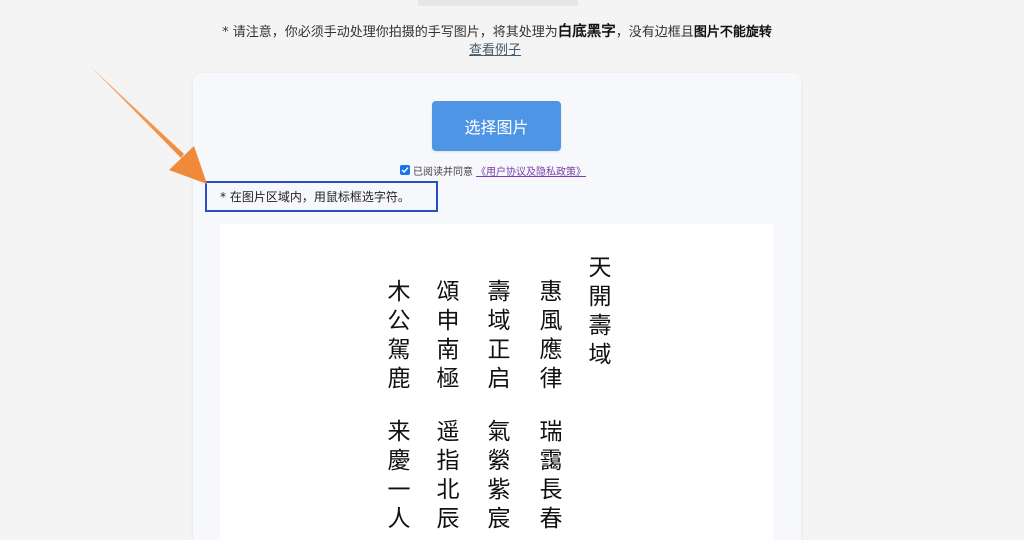 This screenshot has height=540, width=1024. I want to click on couplet-char: 紫, so click(499, 490).